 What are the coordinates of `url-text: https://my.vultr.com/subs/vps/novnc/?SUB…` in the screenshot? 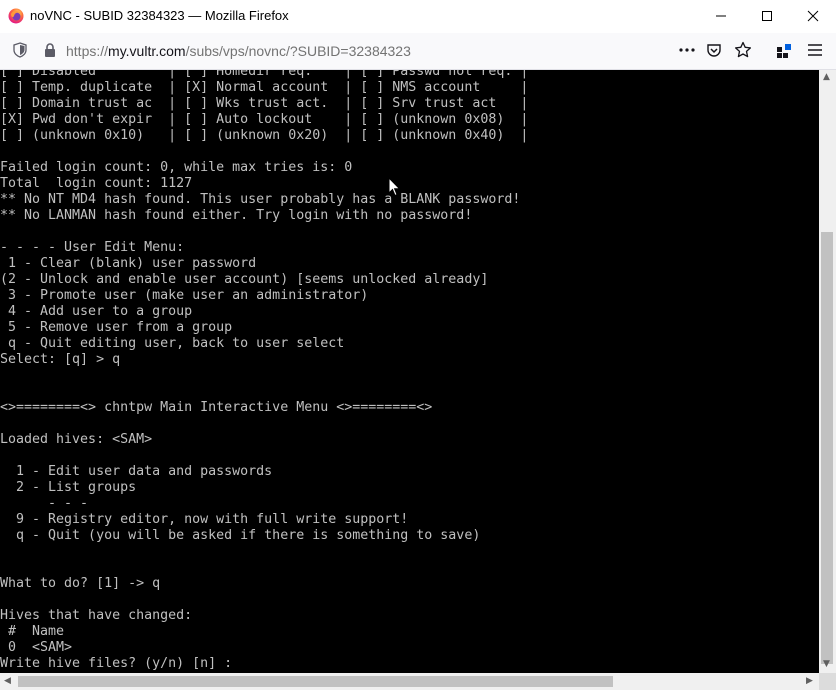 It's located at (238, 51).